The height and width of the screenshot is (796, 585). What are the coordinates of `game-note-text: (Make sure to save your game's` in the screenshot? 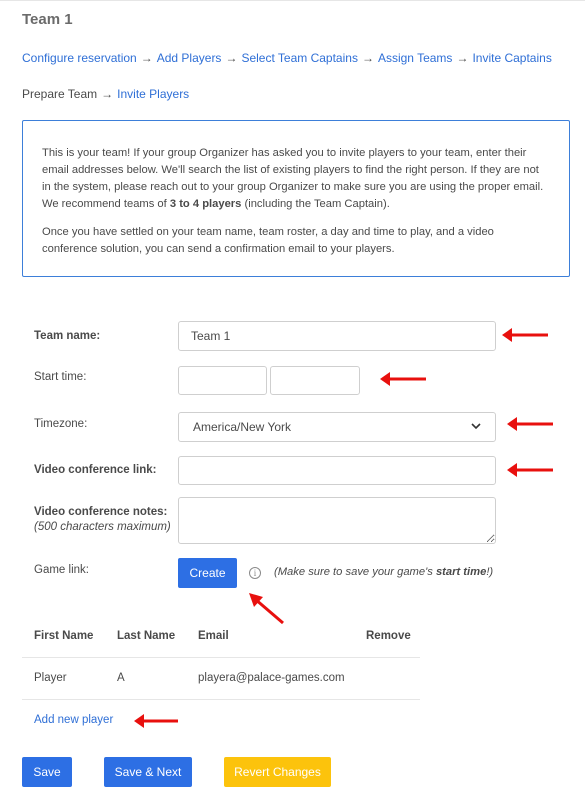 It's located at (355, 572).